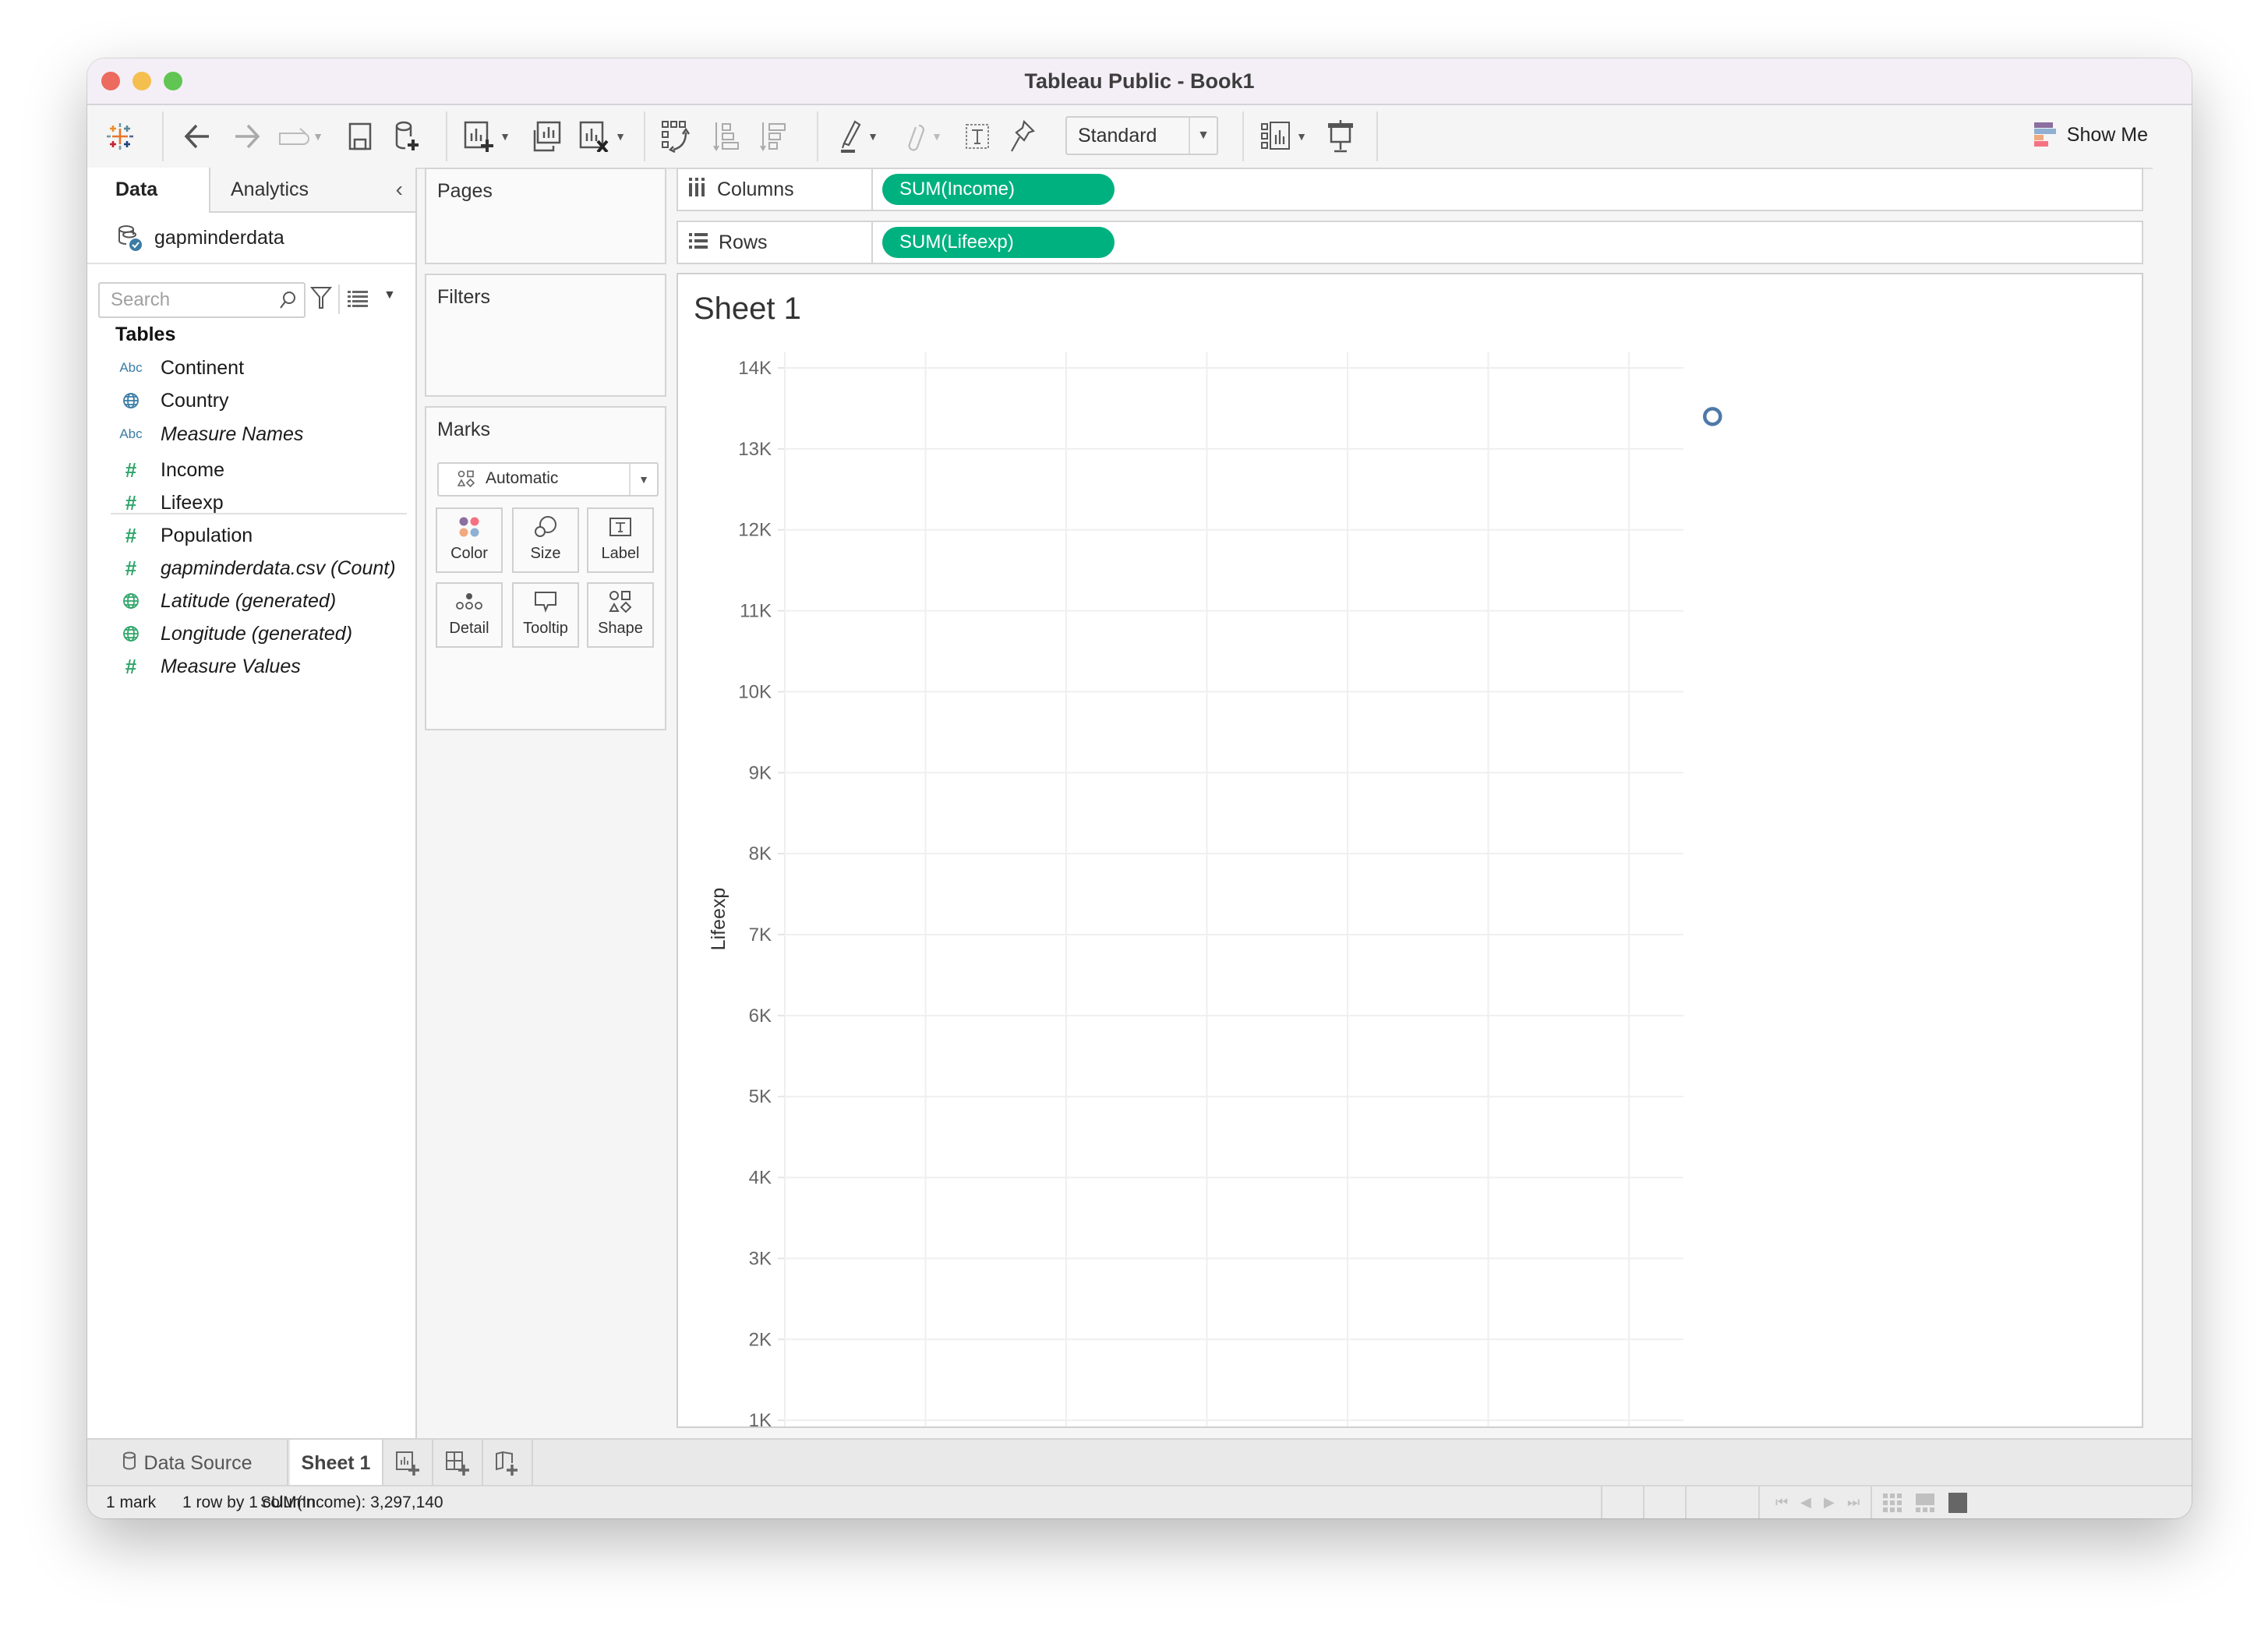  Describe the element at coordinates (743, 242) in the screenshot. I see `rows-label: Rows` at that location.